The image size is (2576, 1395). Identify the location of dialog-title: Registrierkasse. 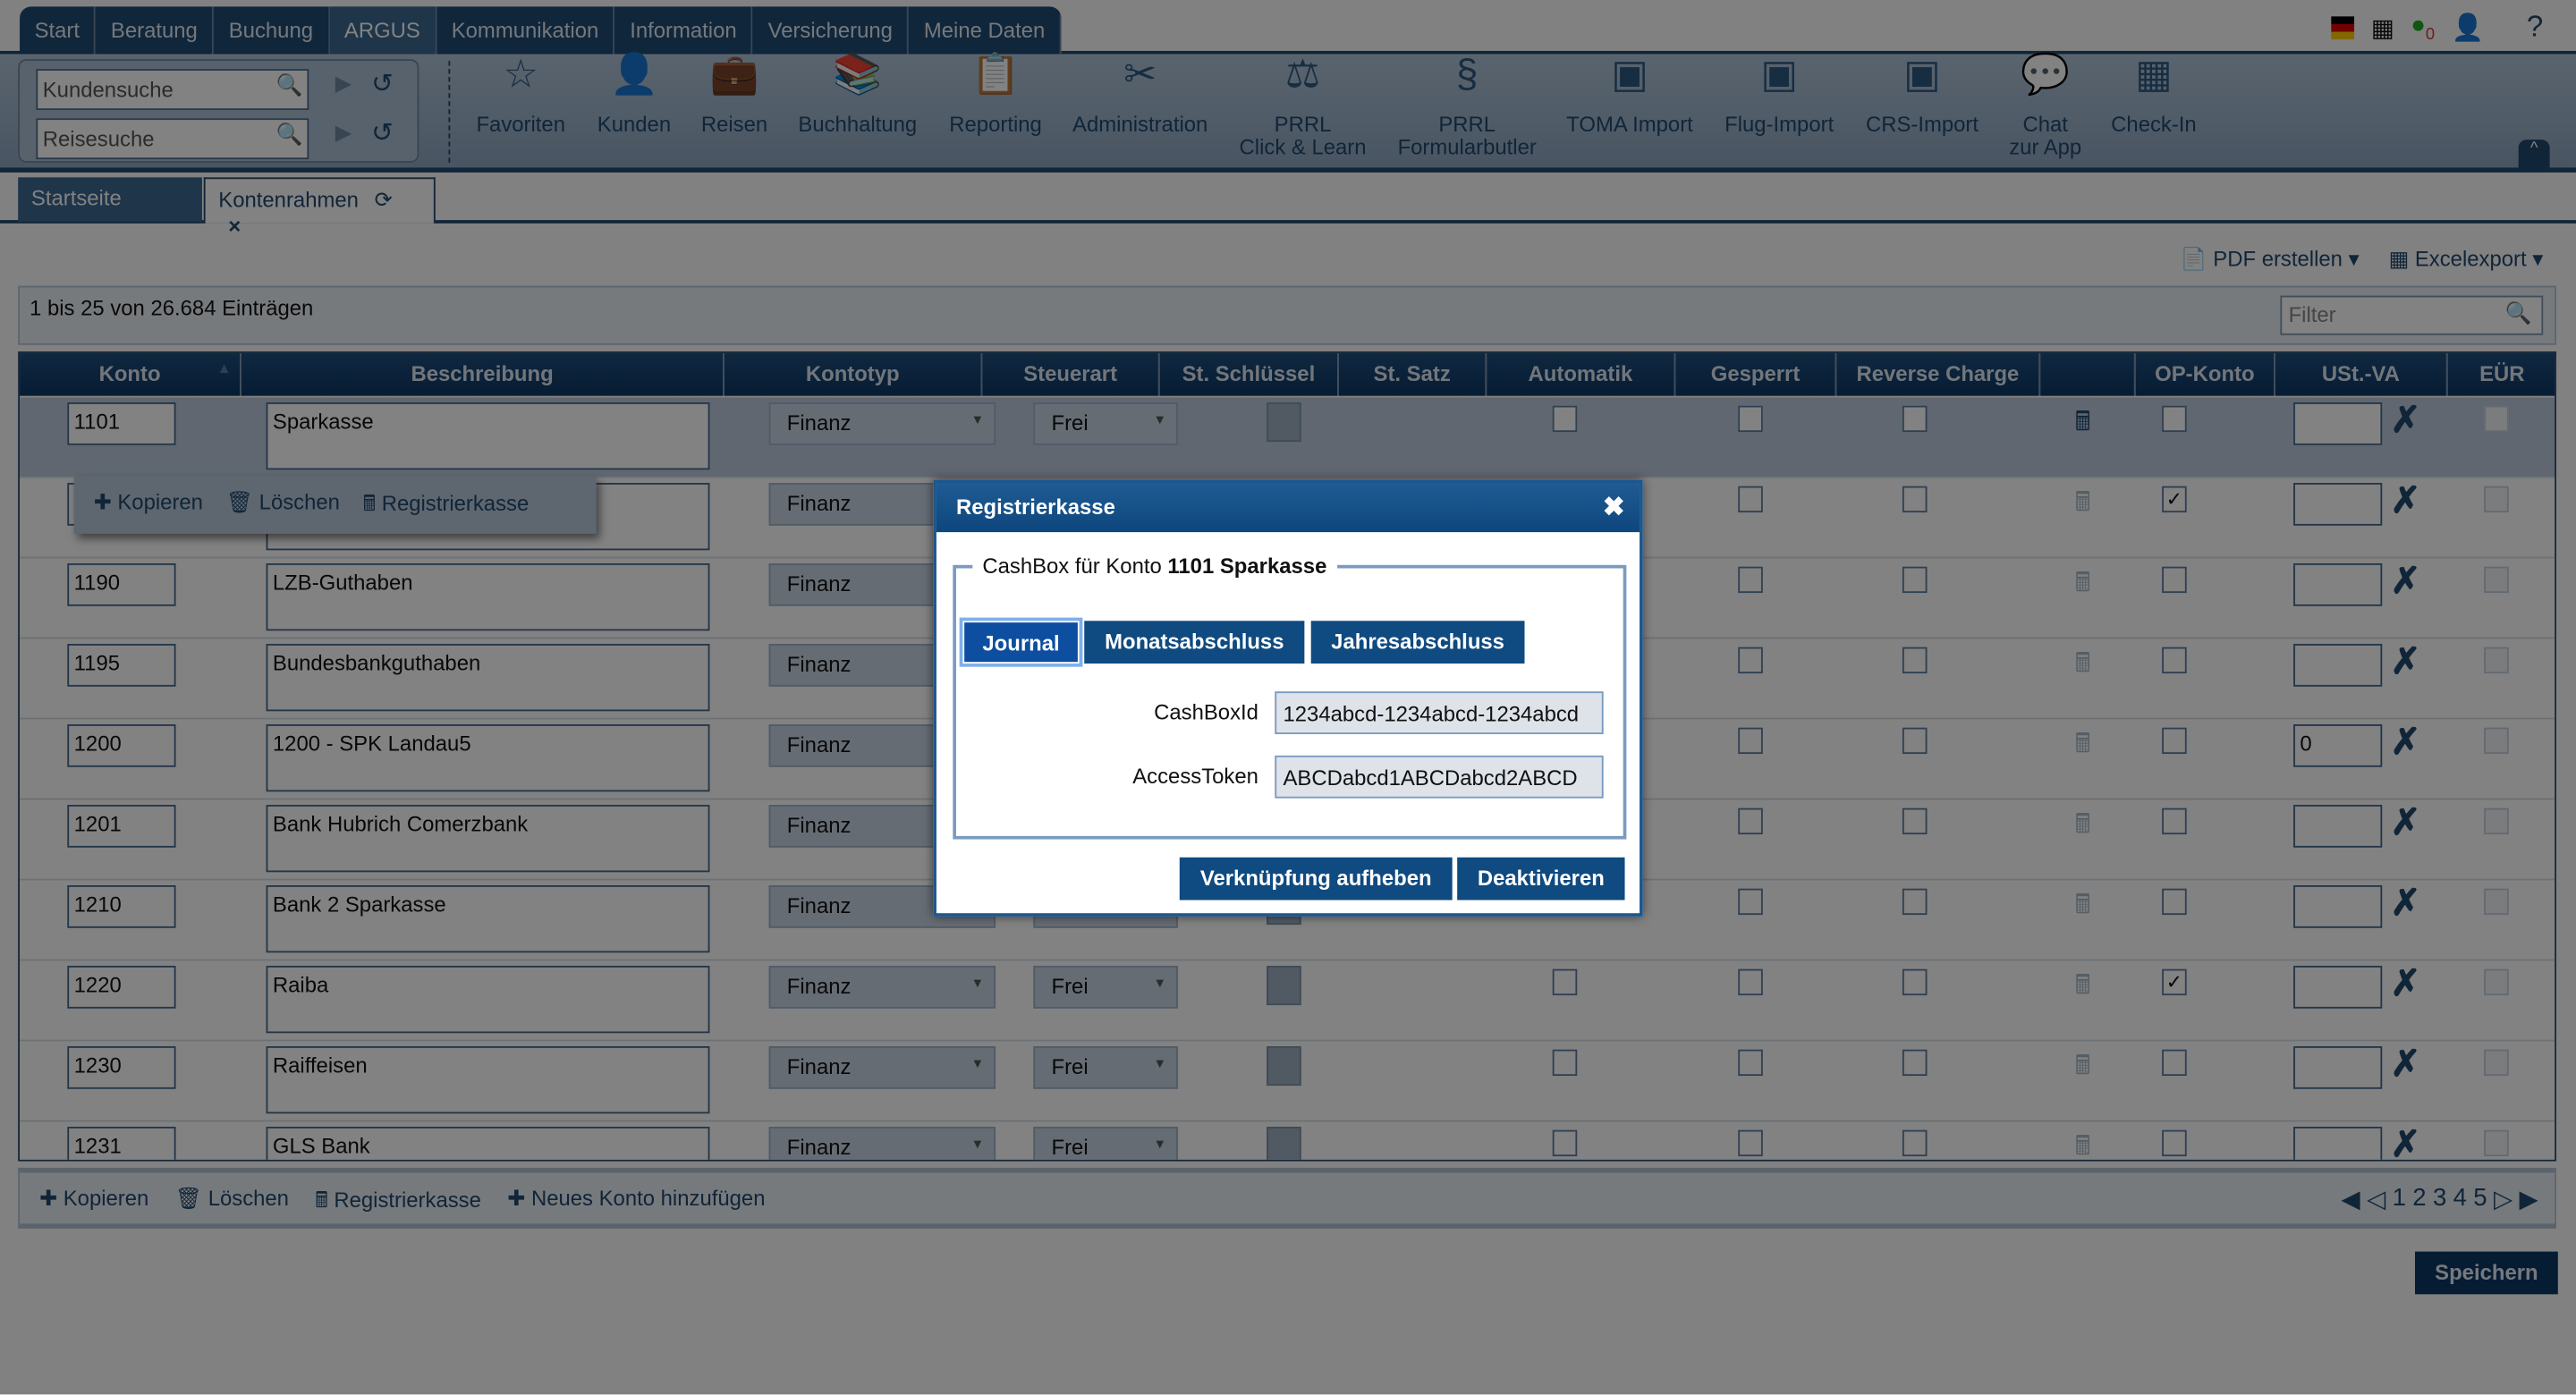
(1035, 507).